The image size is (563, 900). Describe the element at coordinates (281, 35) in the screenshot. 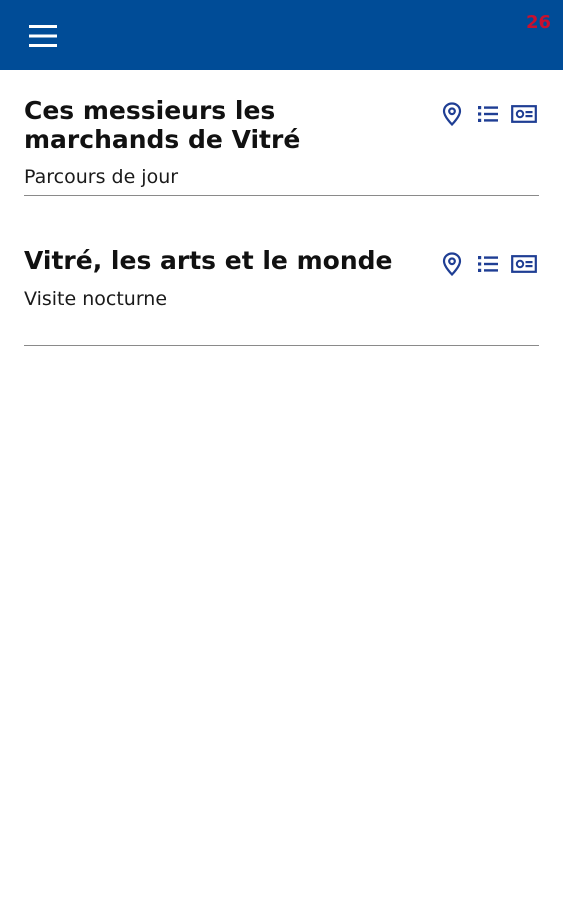

I see `top-app-bar: 26` at that location.